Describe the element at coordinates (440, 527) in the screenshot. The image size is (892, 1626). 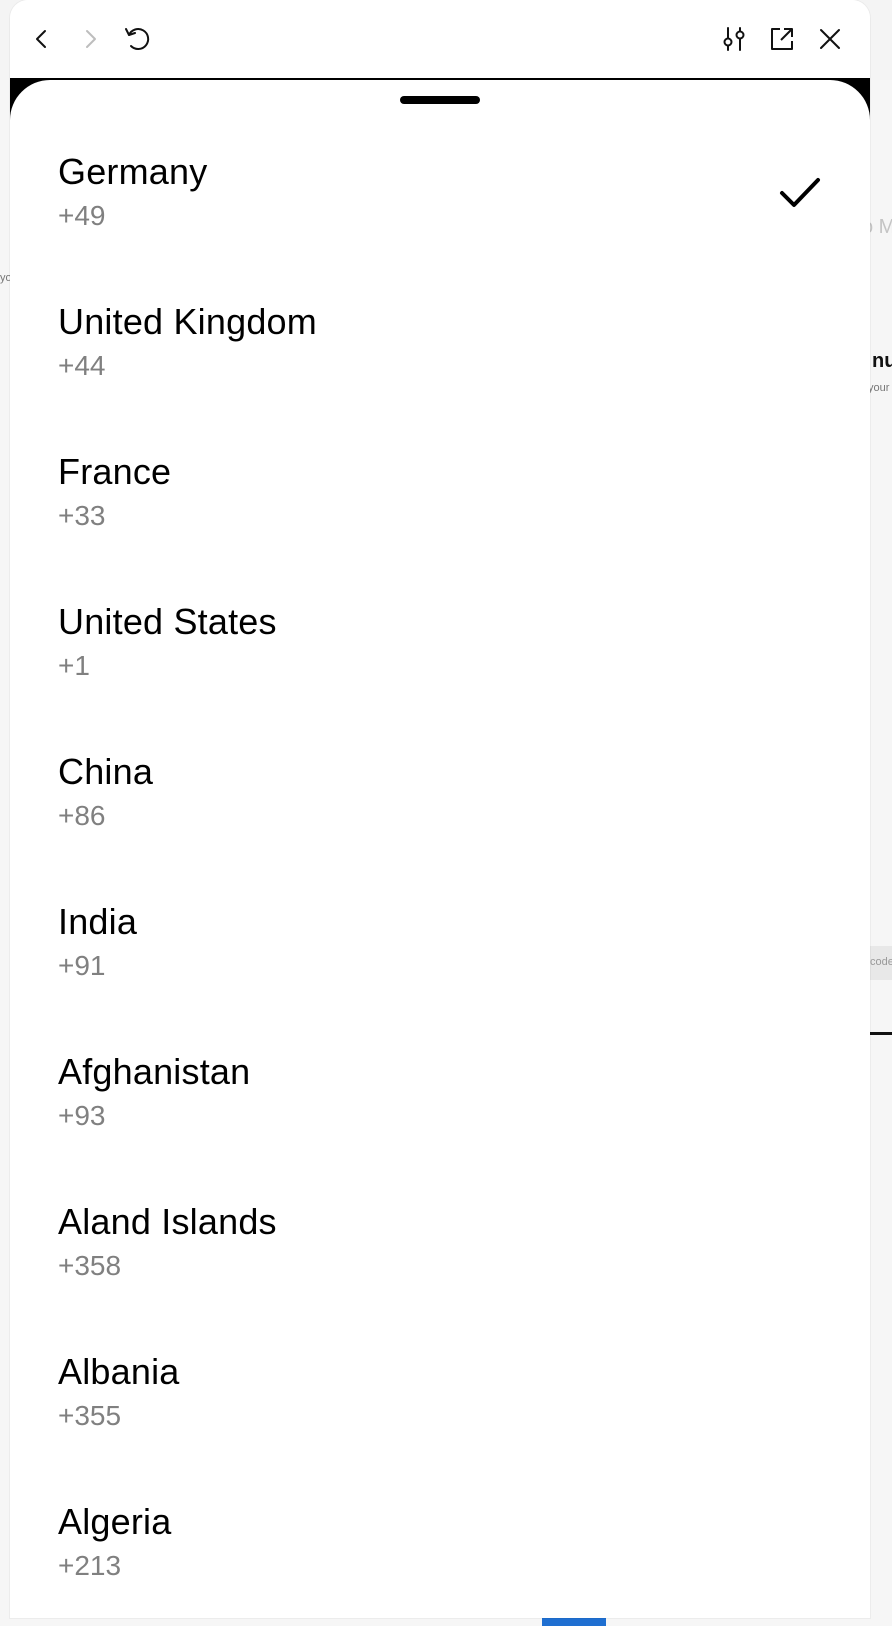
I see `country-item-france: France +33` at that location.